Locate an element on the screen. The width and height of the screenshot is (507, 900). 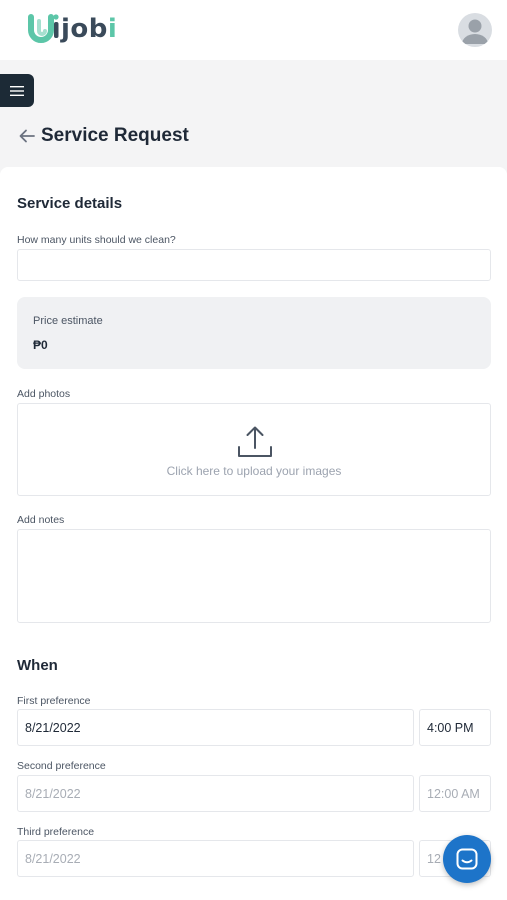
price-estimate-box: Price estimate ₱0 is located at coordinates (254, 333).